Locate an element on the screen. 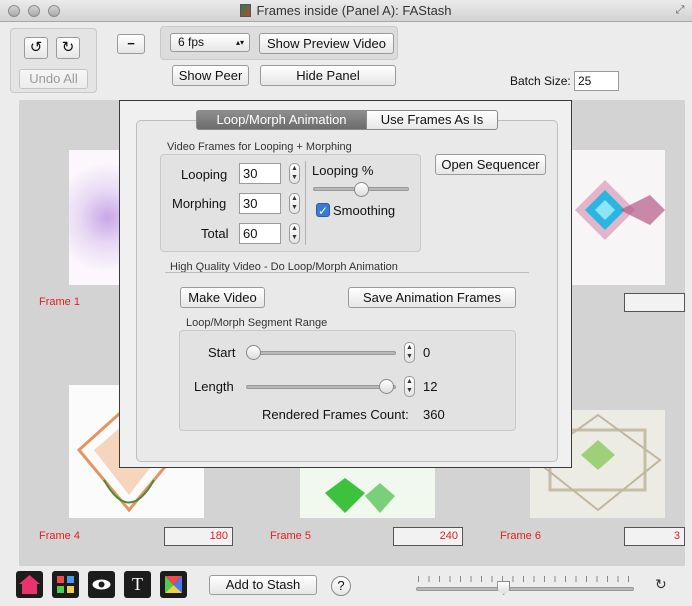 Image resolution: width=692 pixels, height=606 pixels. fps-value: 6 fps is located at coordinates (191, 42).